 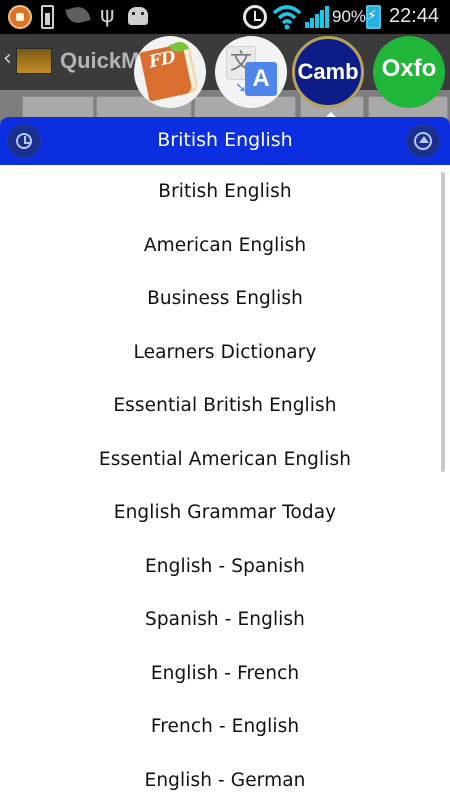 I want to click on leaf-icon, so click(x=78, y=15).